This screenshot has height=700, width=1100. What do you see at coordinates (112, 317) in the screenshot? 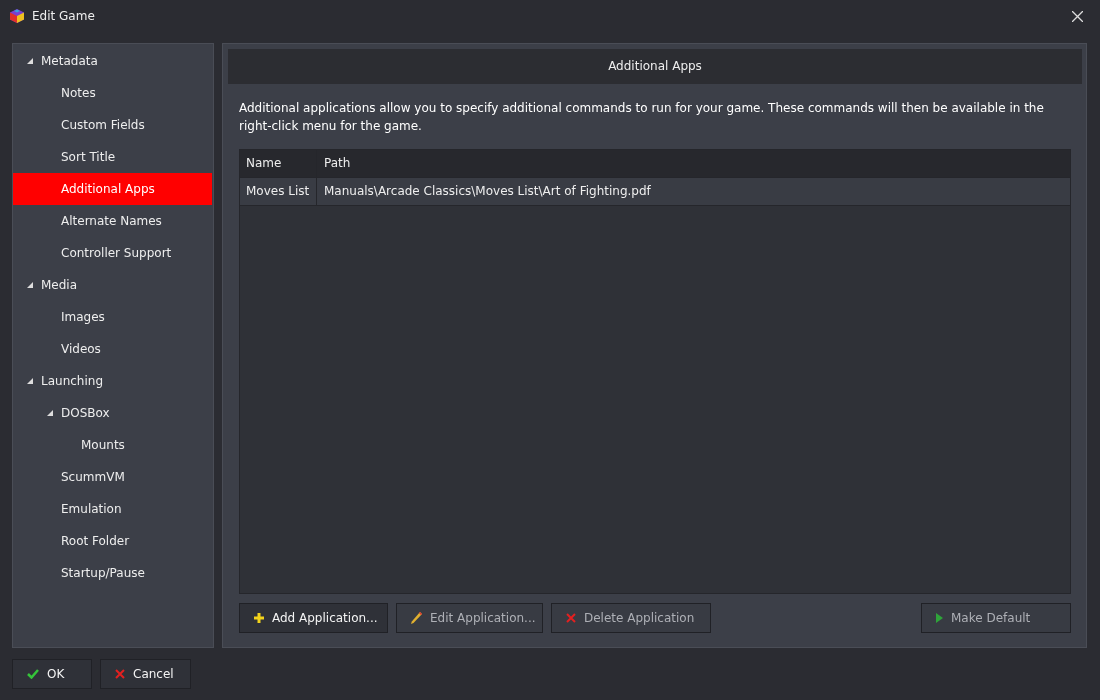
I see `tree-item: Images` at bounding box center [112, 317].